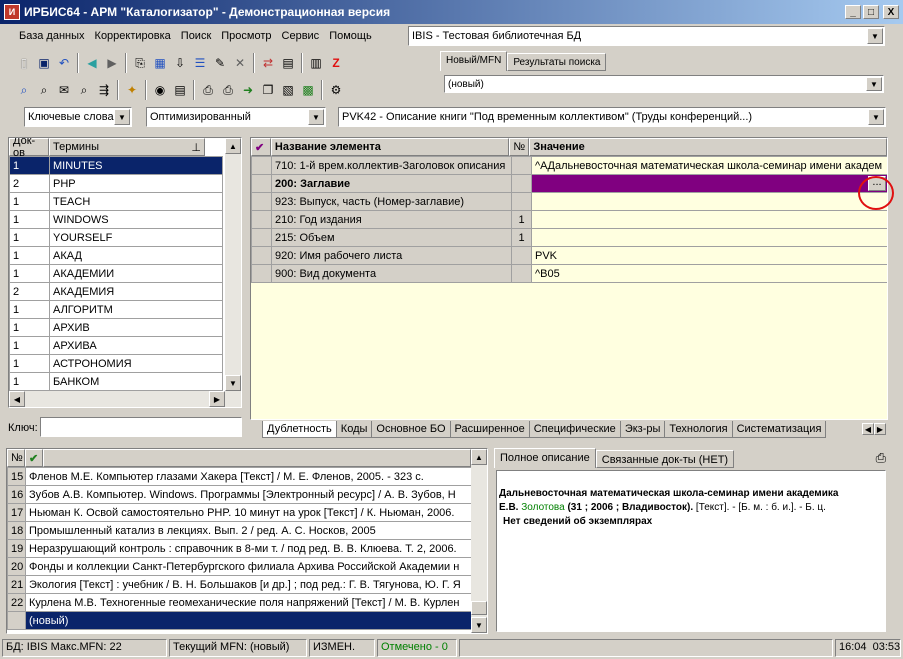  I want to click on dictionary-row: 1 АРХИВ, so click(116, 327).